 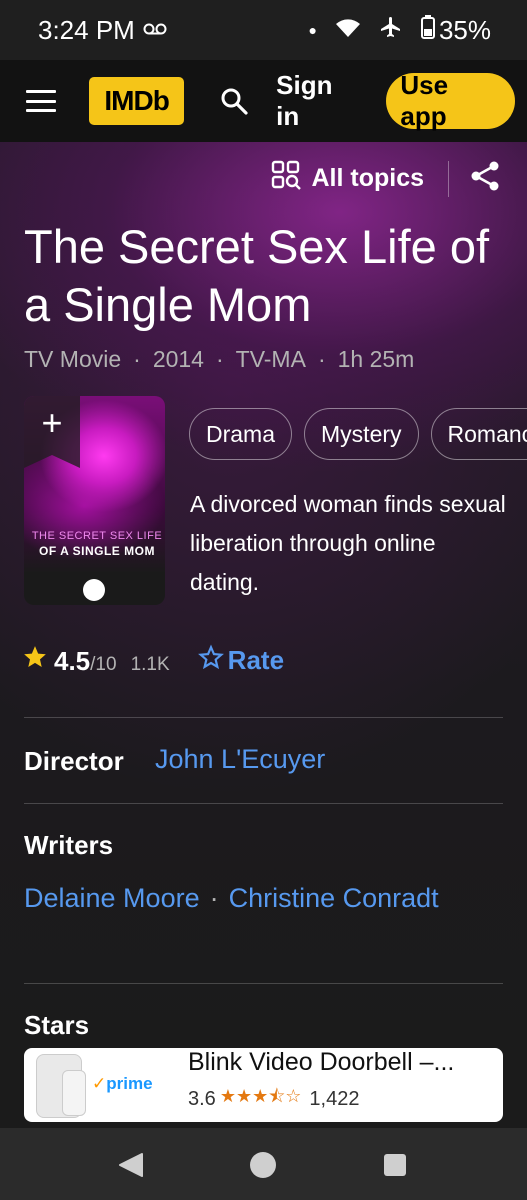 What do you see at coordinates (86, 29) in the screenshot?
I see `status-time: 3:24 PM` at bounding box center [86, 29].